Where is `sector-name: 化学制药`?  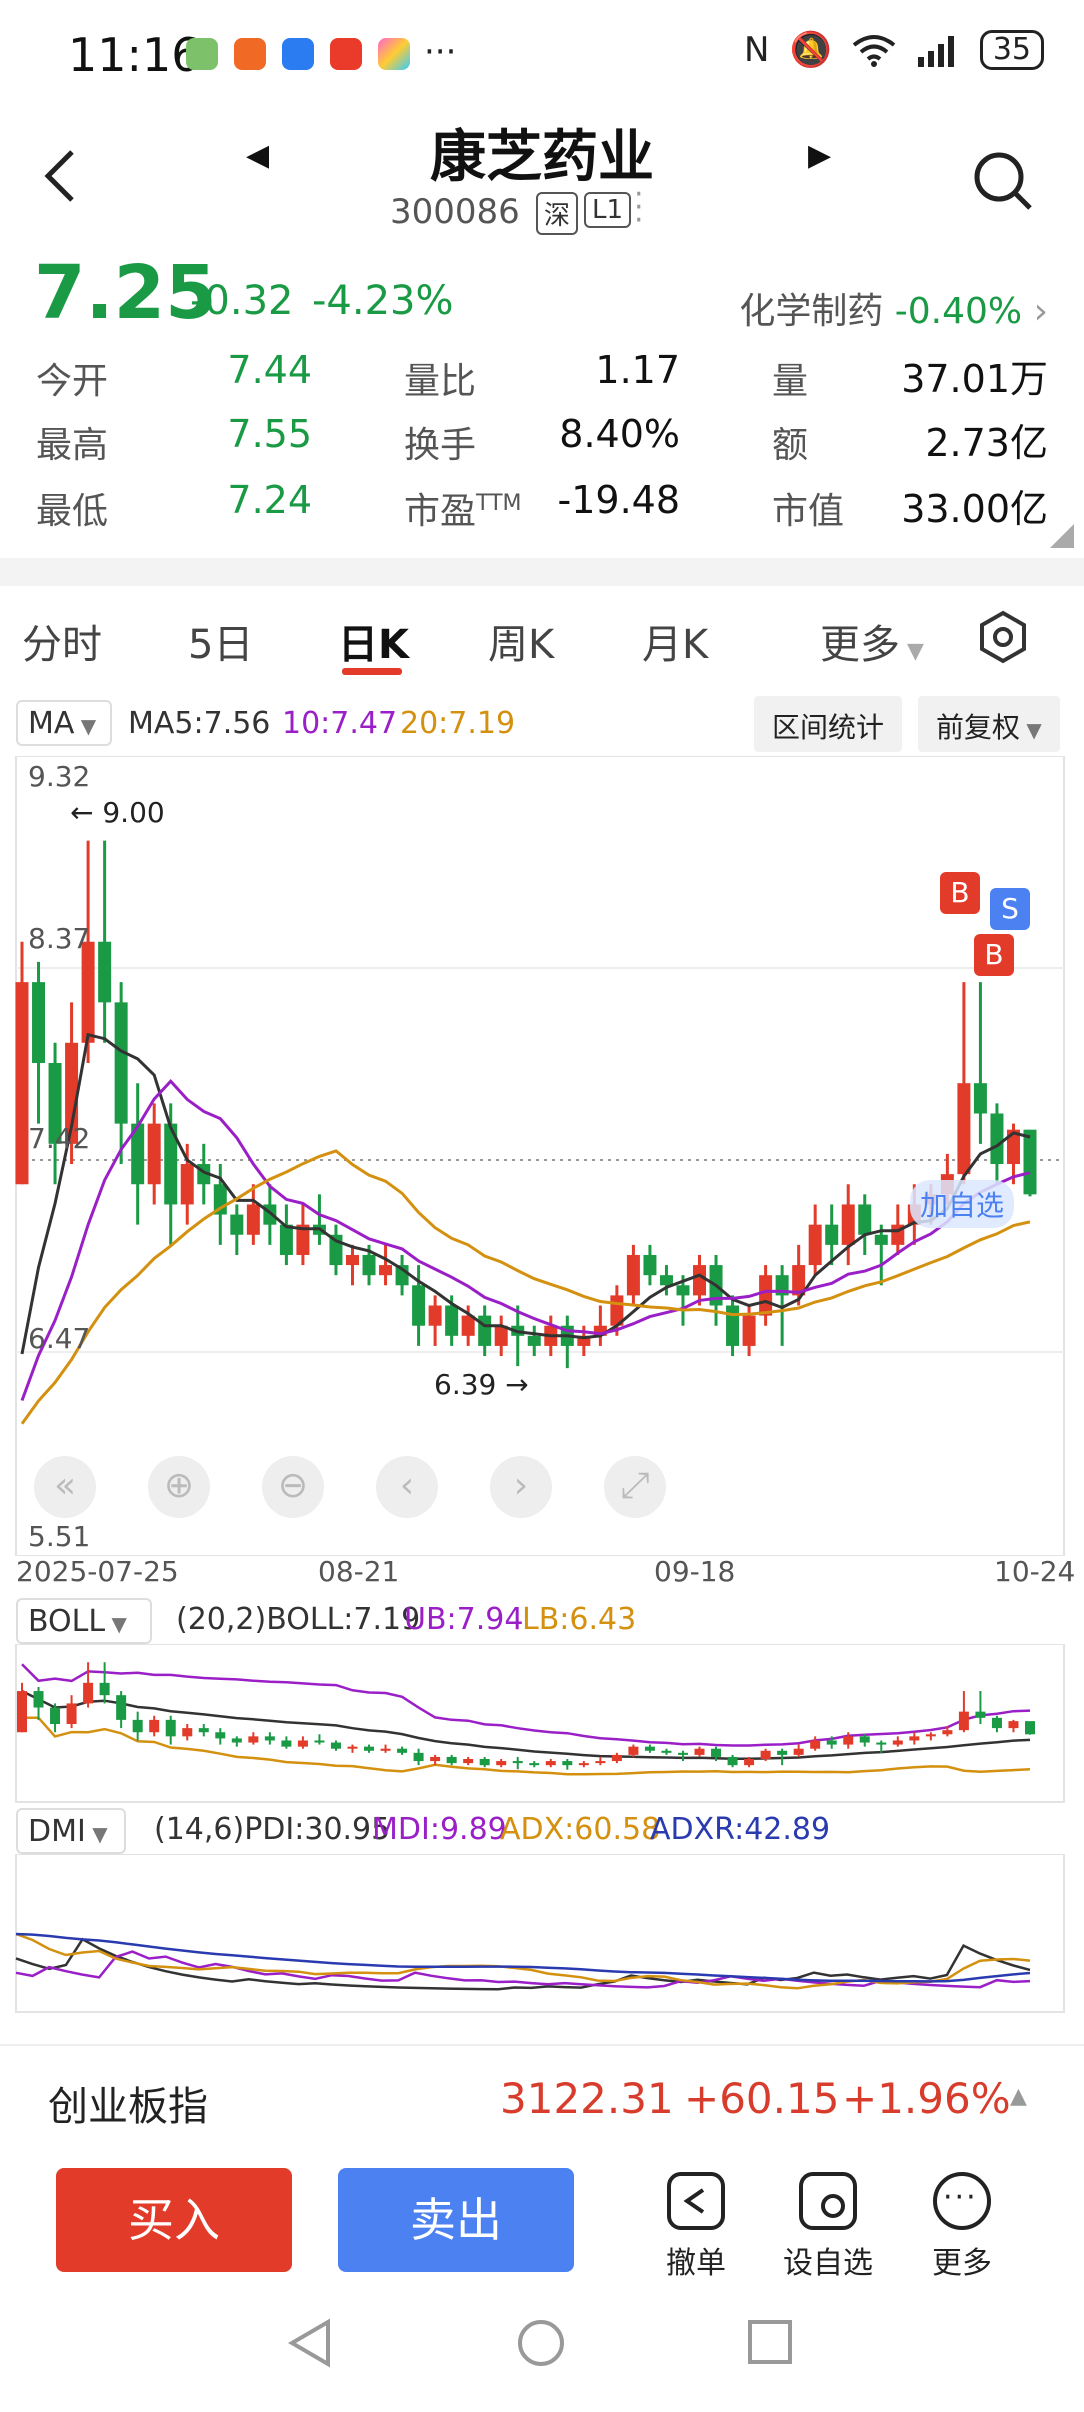 sector-name: 化学制药 is located at coordinates (811, 311).